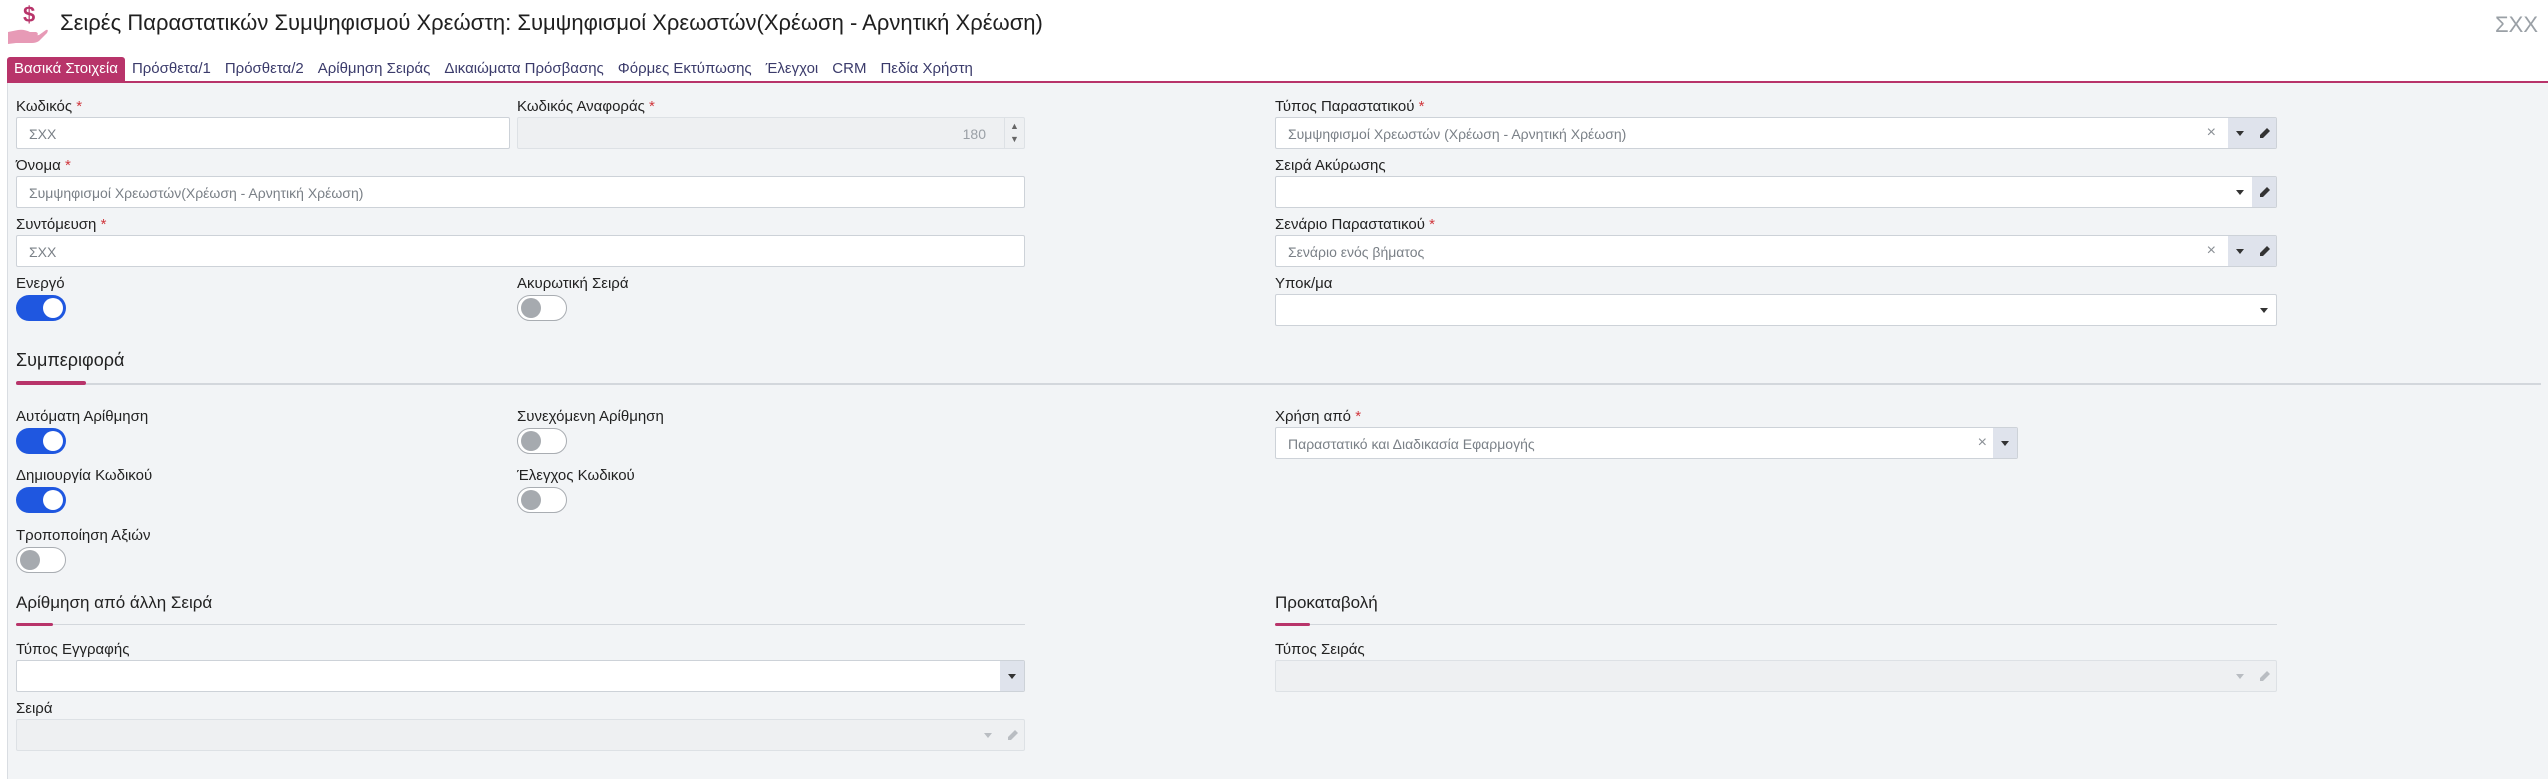  Describe the element at coordinates (40, 283) in the screenshot. I see `active-label: Ενεργό` at that location.